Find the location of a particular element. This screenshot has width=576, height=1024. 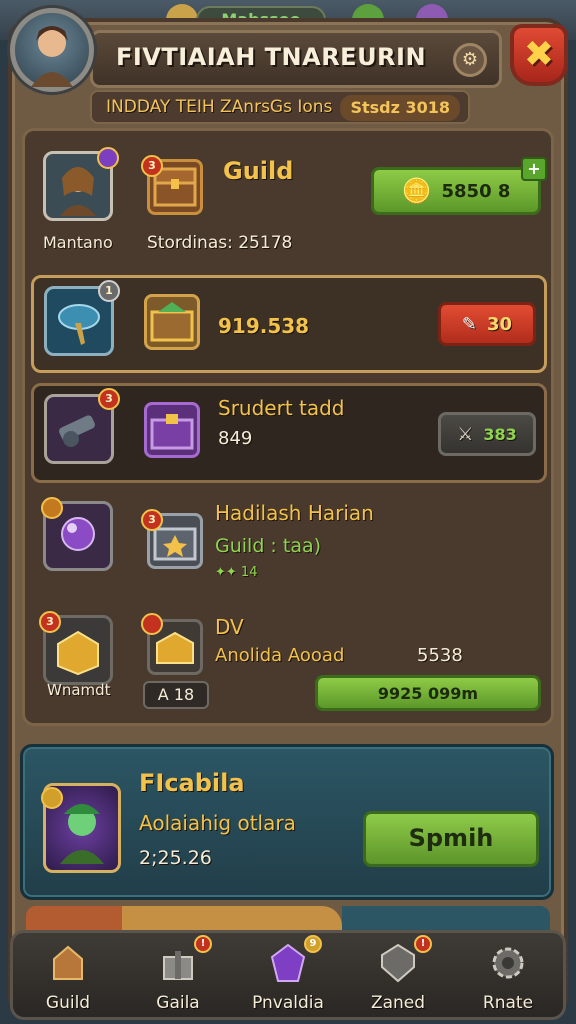

list-item: 1 919.538 ✎ 30 is located at coordinates (289, 324).